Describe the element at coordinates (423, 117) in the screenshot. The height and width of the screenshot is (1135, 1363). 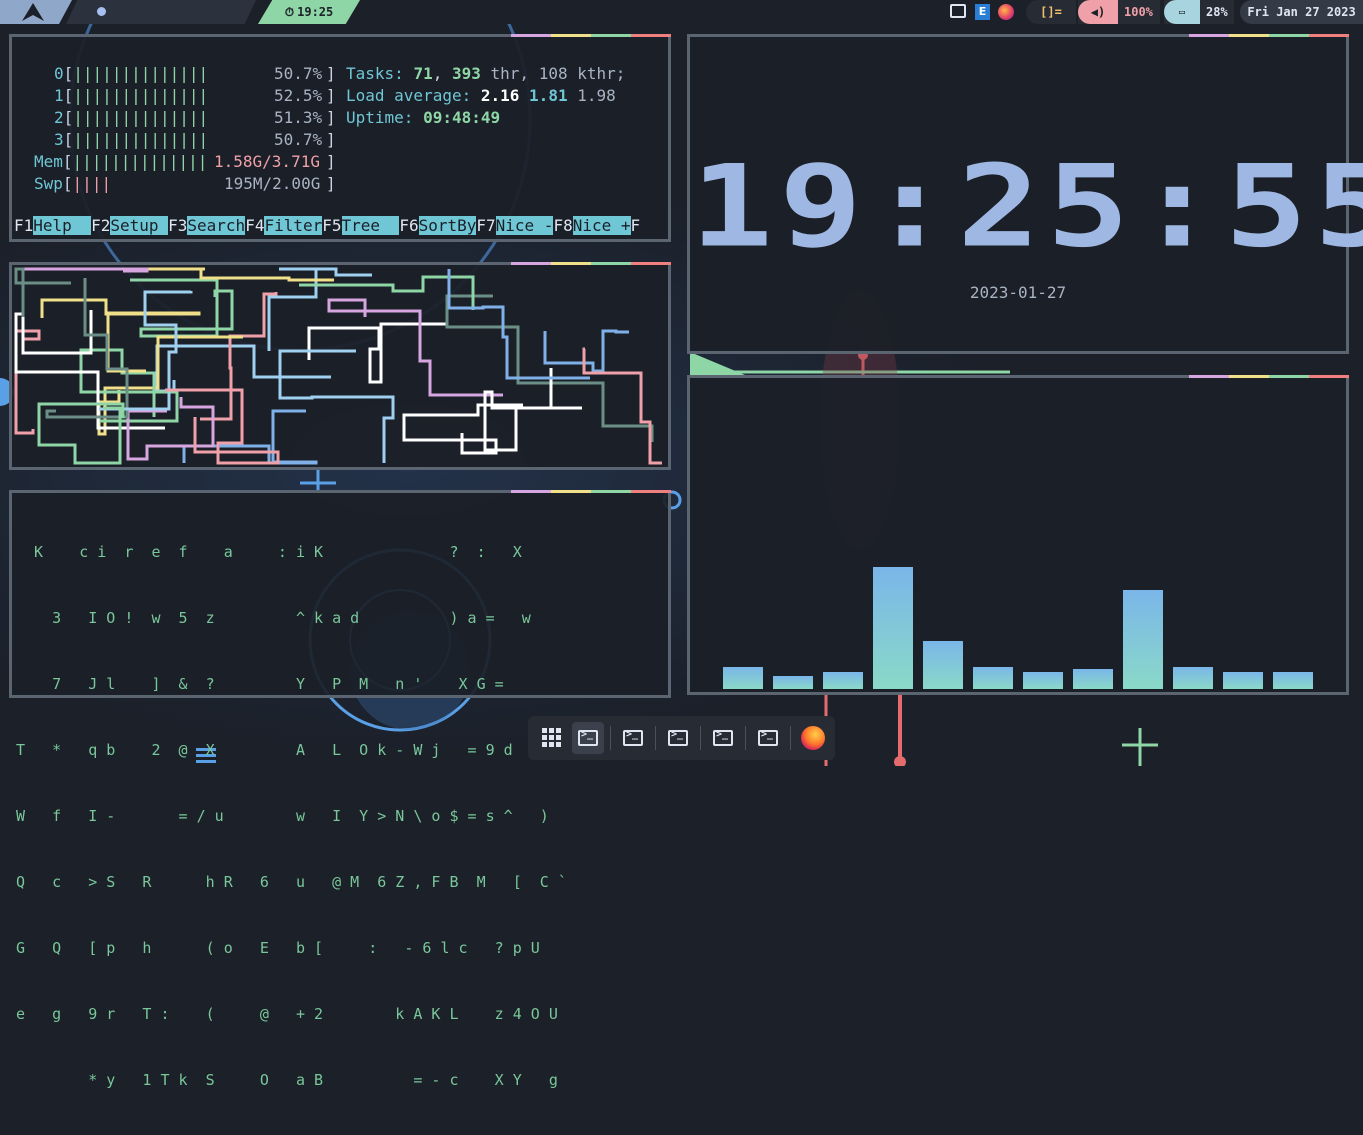
I see `uptime-line: Uptime: 09:48:49` at that location.